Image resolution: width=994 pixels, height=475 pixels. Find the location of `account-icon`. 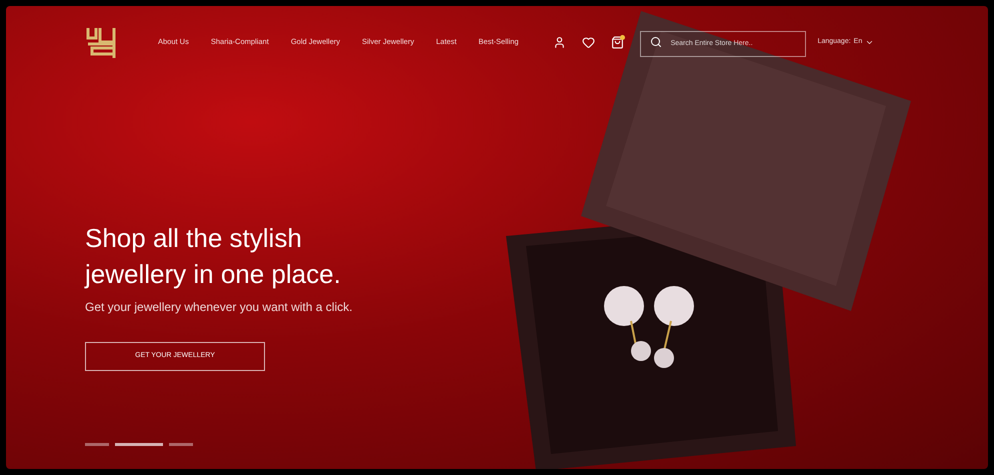

account-icon is located at coordinates (559, 42).